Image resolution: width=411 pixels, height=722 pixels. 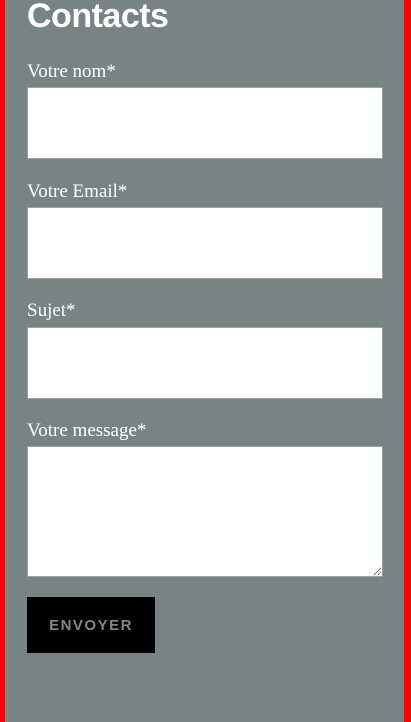 I want to click on email-label: Votre Email*, so click(x=77, y=191).